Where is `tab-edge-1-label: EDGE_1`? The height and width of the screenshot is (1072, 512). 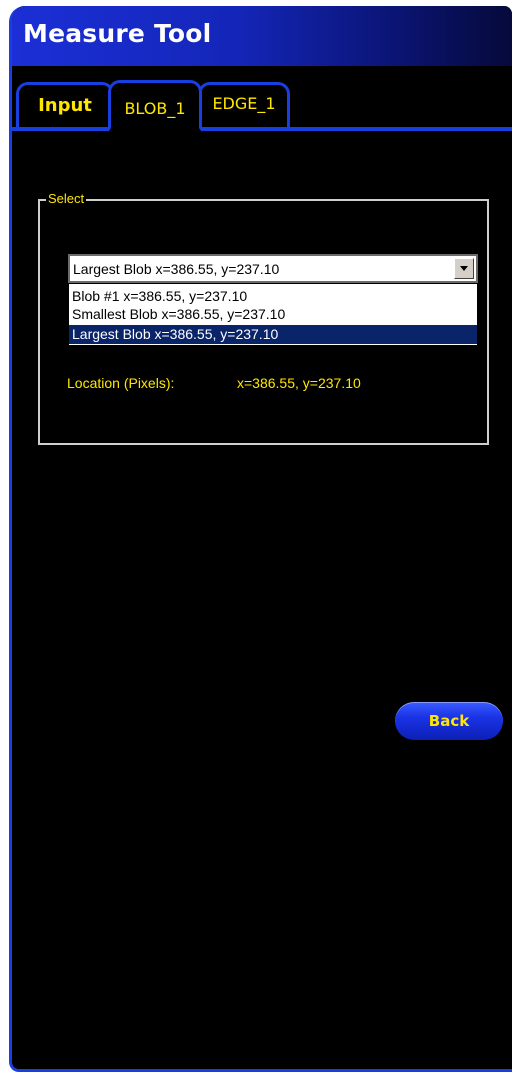 tab-edge-1-label: EDGE_1 is located at coordinates (244, 103).